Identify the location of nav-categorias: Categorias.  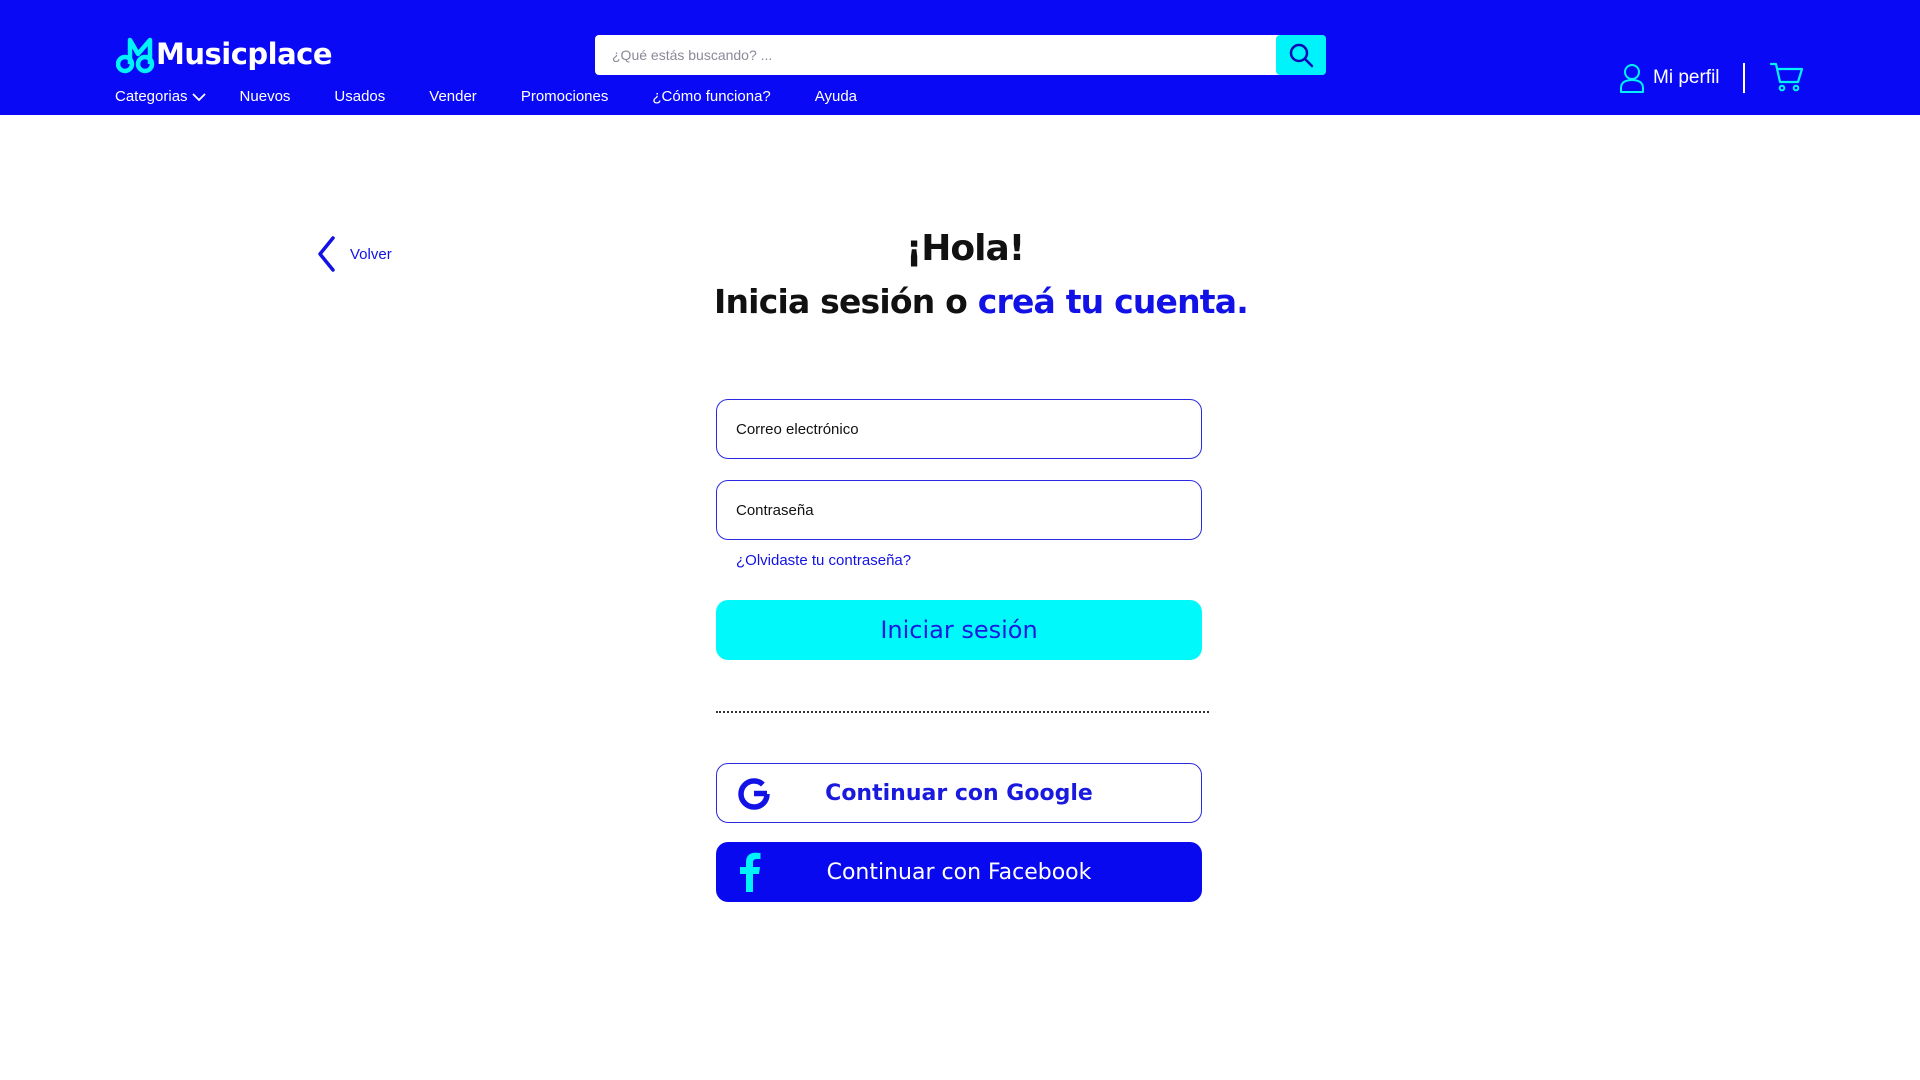
(160, 96).